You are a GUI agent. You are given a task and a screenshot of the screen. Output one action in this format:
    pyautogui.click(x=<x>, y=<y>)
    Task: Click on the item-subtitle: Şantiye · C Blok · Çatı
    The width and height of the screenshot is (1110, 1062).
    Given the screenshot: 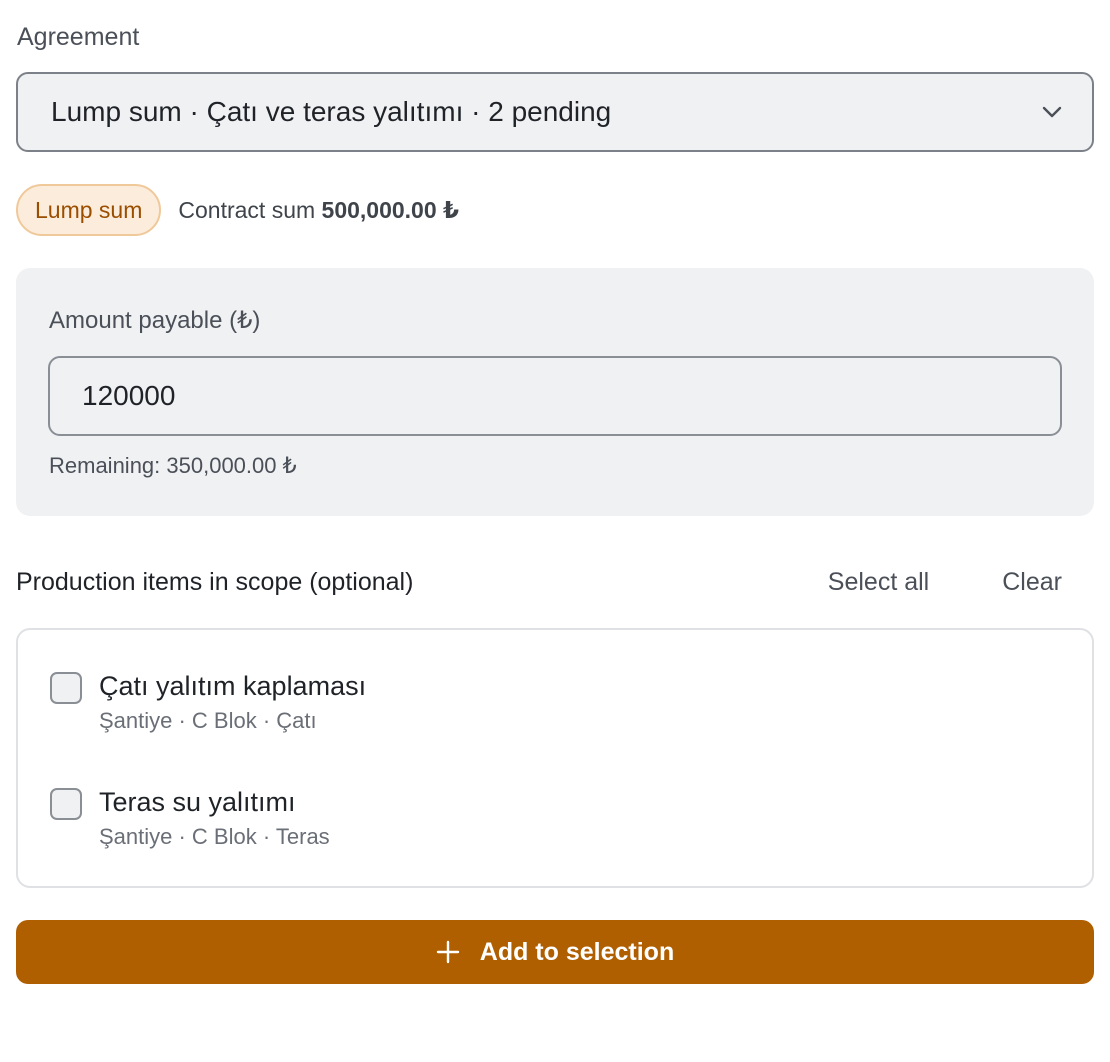 What is the action you would take?
    pyautogui.click(x=208, y=720)
    